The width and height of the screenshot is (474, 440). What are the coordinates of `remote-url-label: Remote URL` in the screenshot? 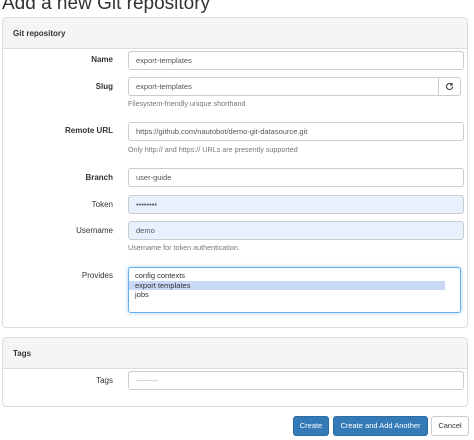 It's located at (88, 130).